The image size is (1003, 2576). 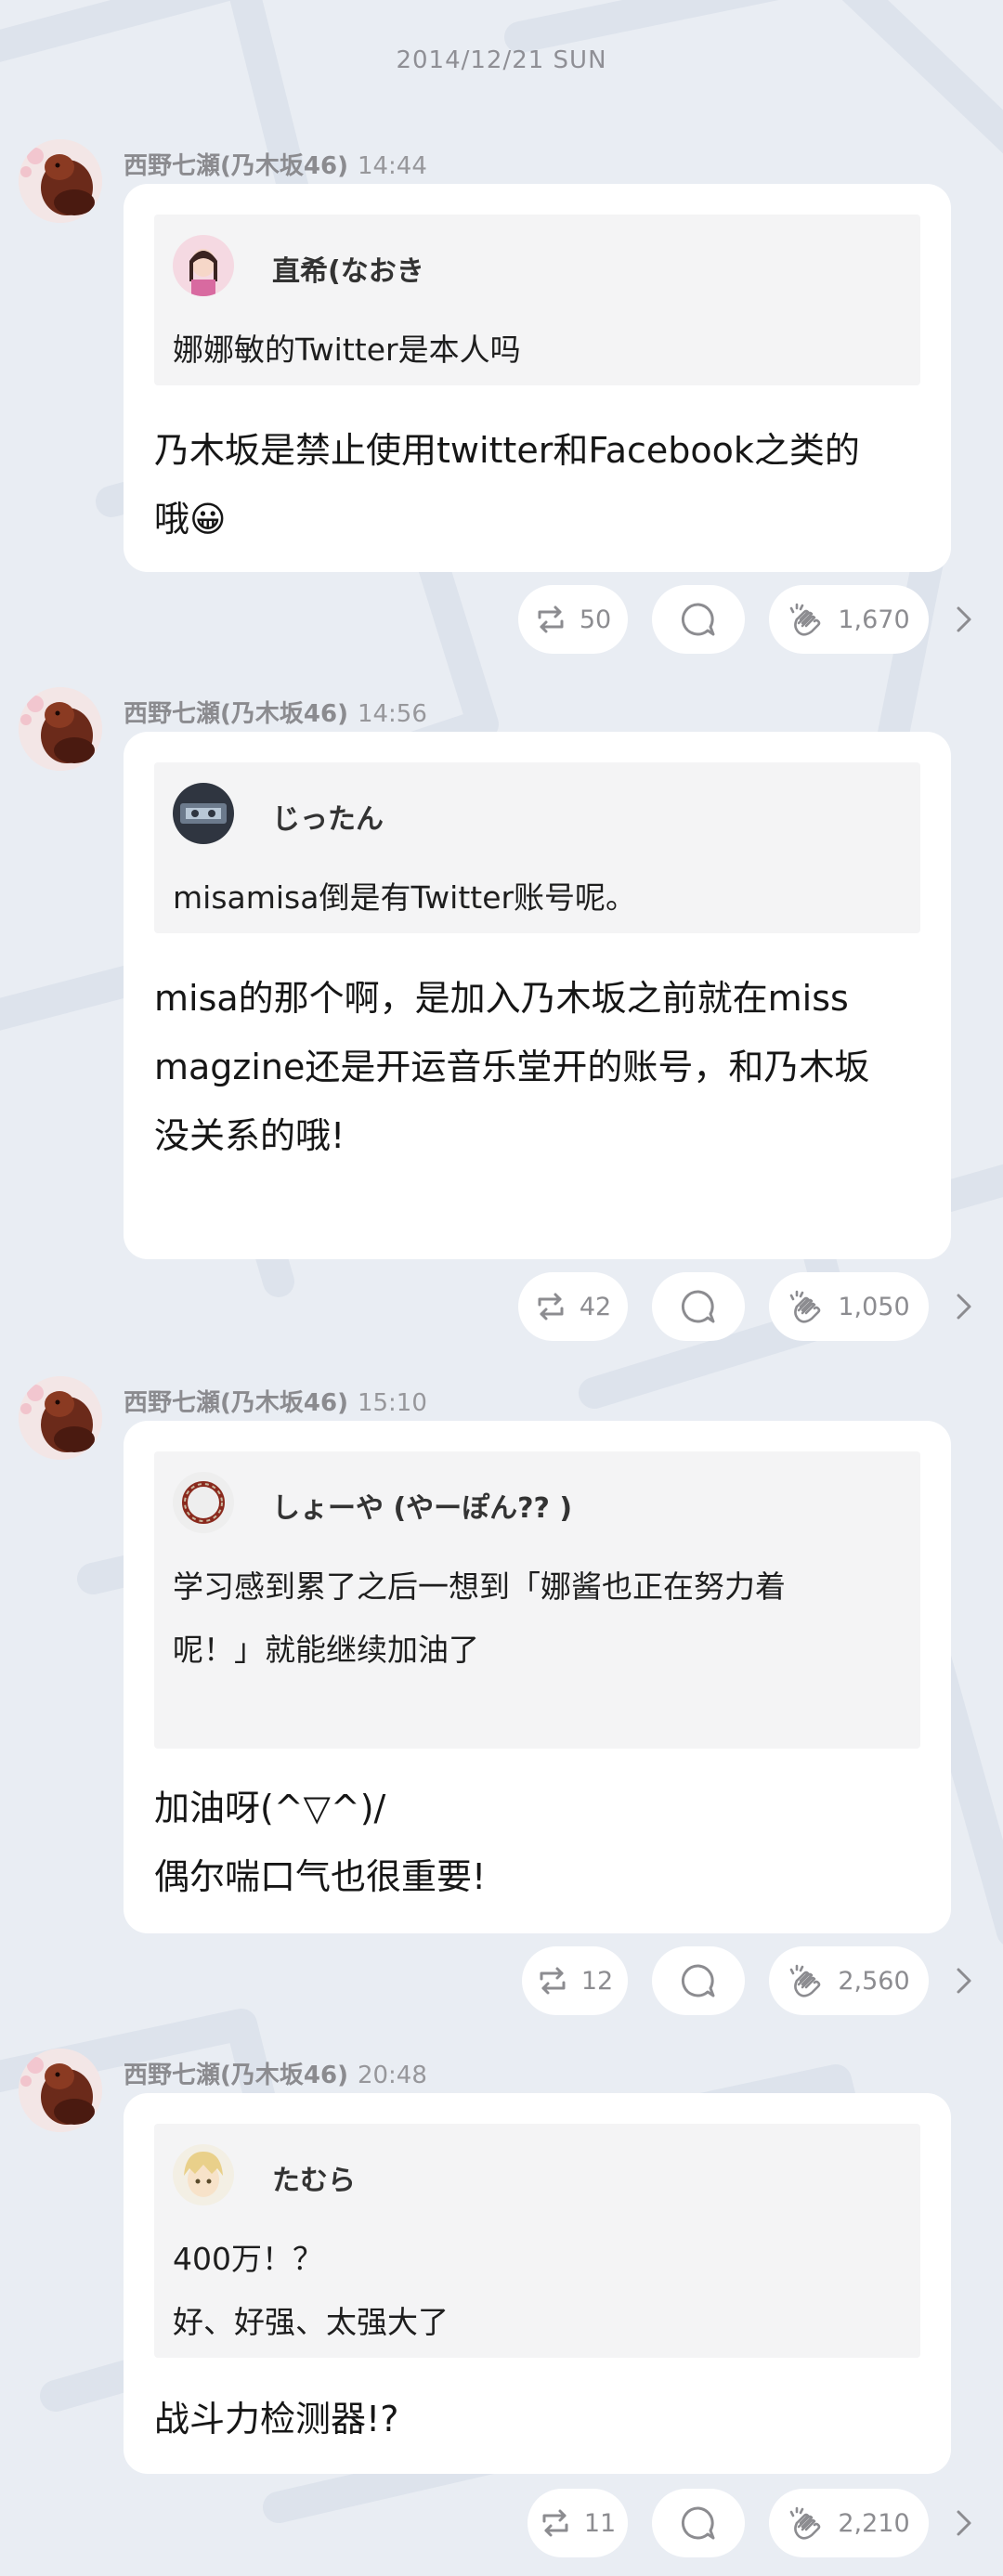 I want to click on date-header: 2014/12/21 SUN, so click(x=501, y=60).